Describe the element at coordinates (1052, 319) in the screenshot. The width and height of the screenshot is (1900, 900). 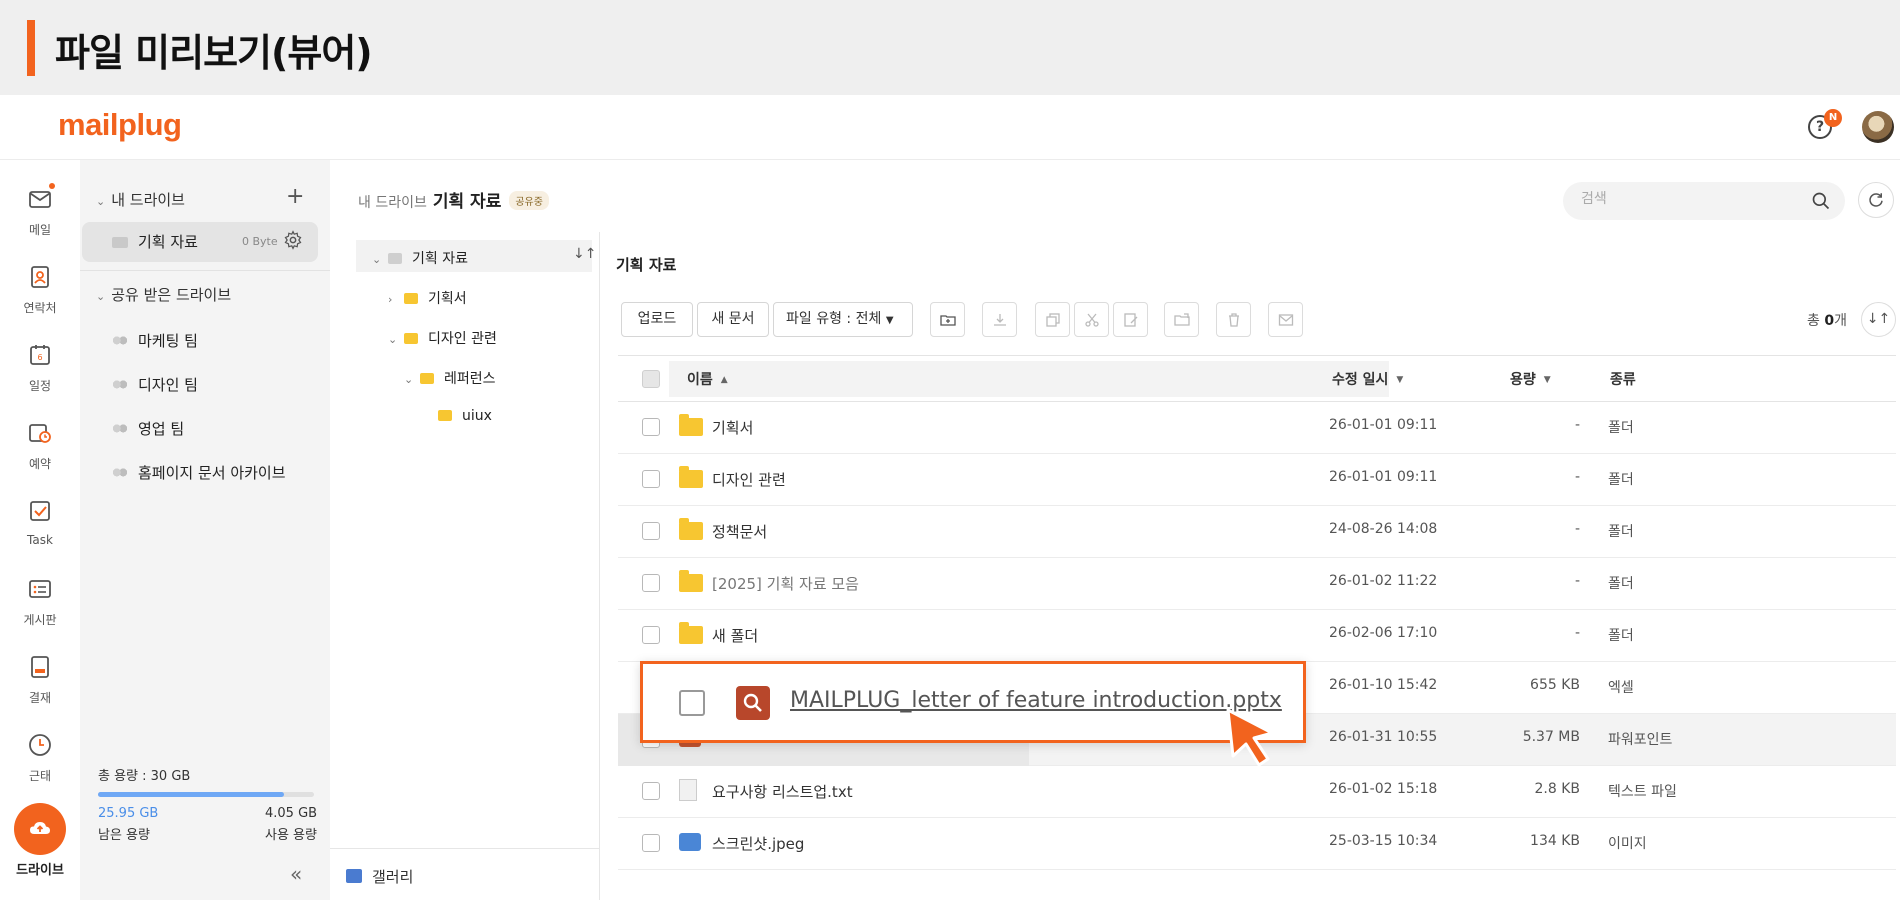
I see `copy-button` at that location.